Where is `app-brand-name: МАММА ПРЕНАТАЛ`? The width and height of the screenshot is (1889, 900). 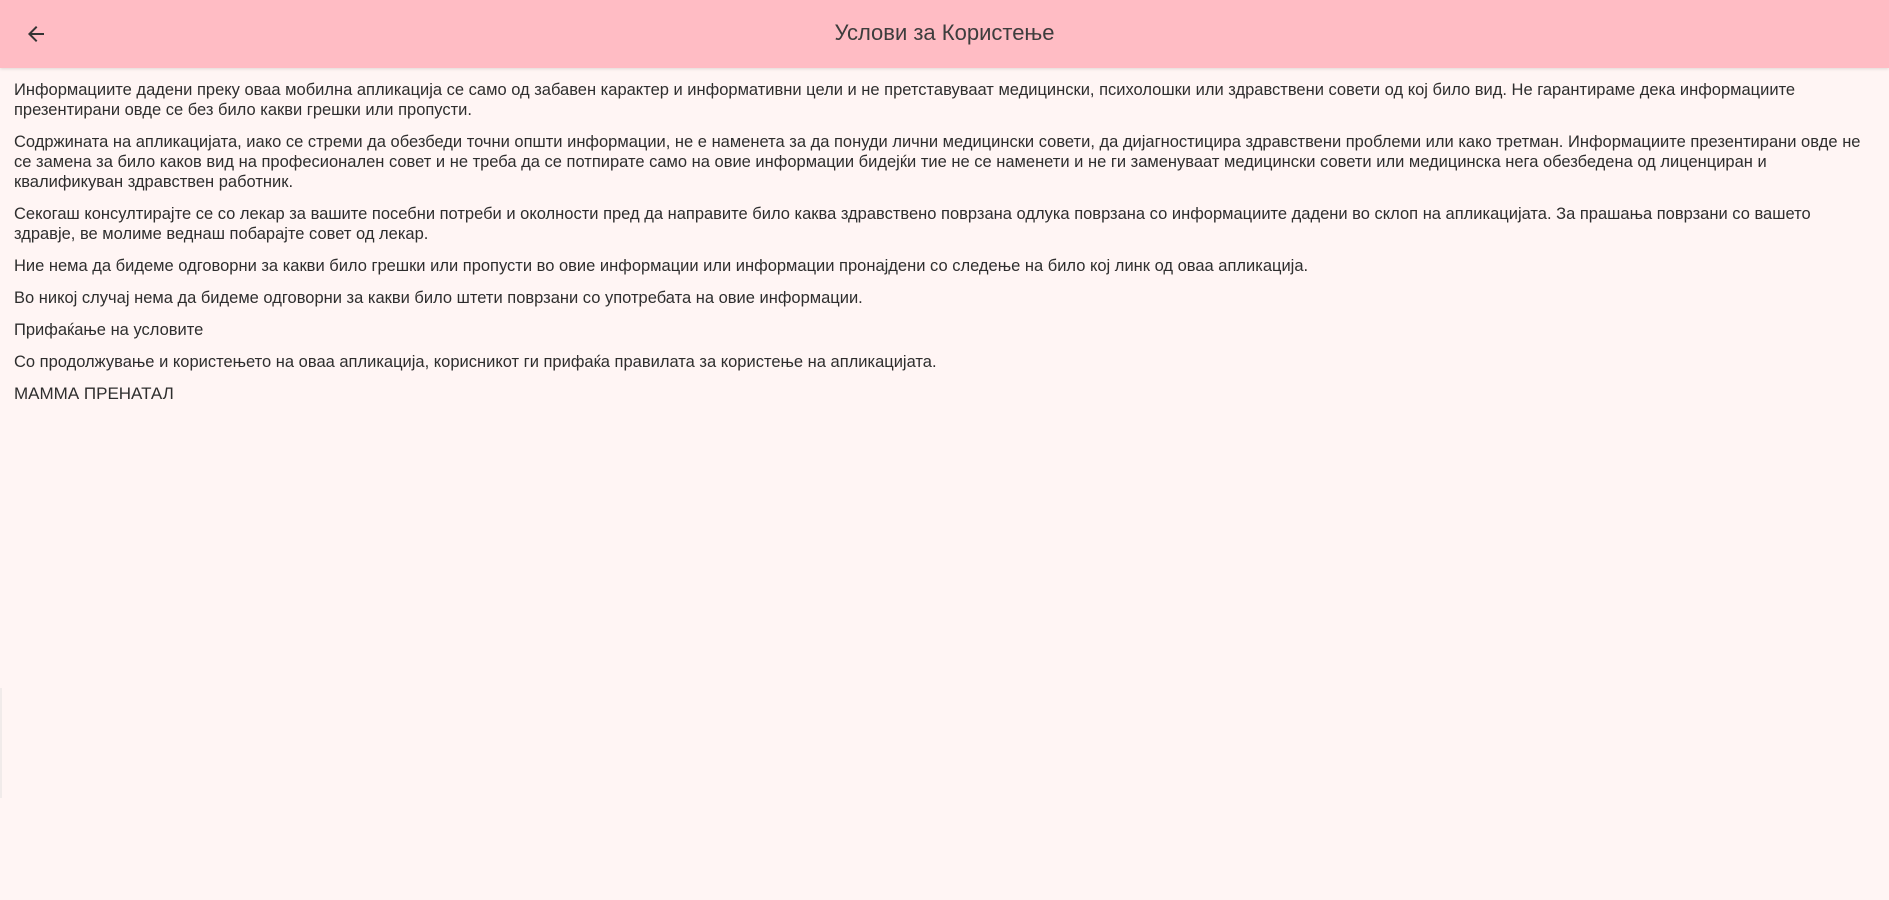 app-brand-name: МАММА ПРЕНАТАЛ is located at coordinates (94, 393).